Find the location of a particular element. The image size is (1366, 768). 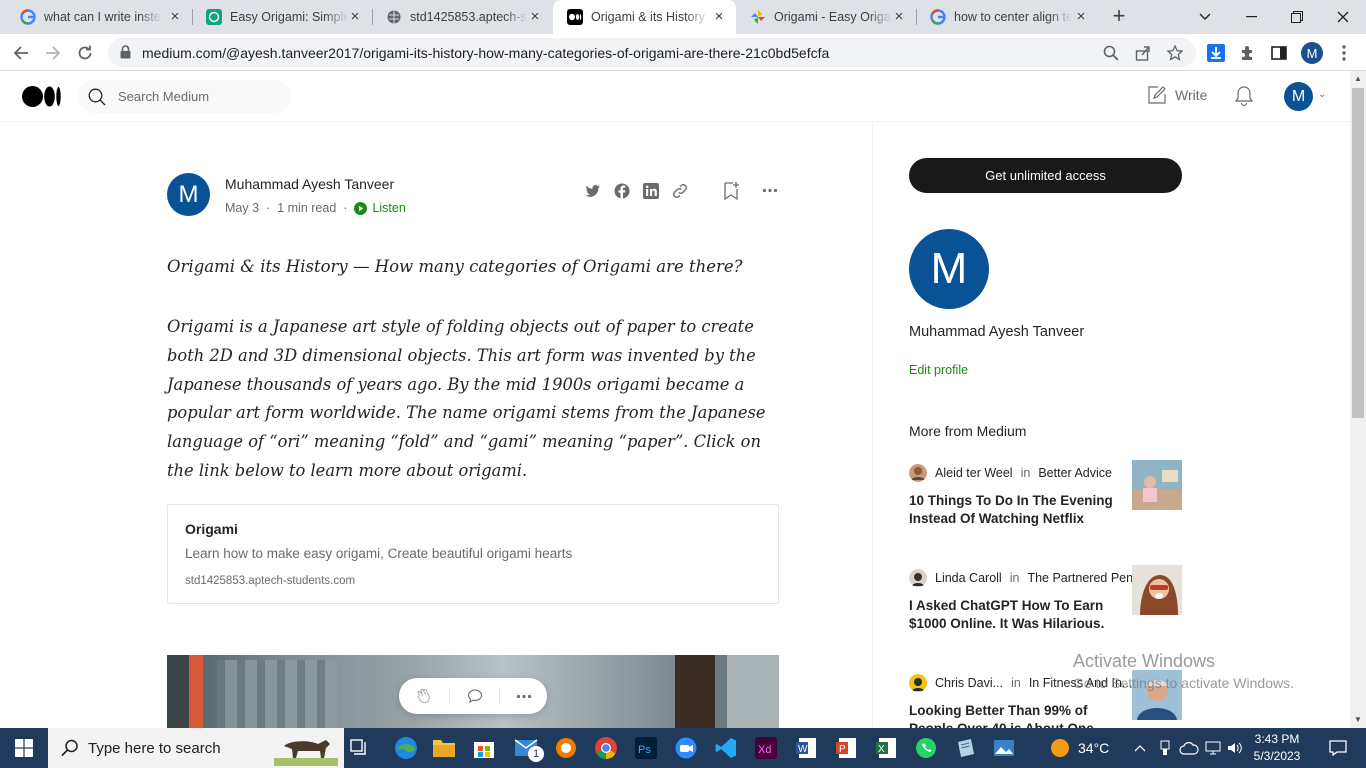

write-button: Write is located at coordinates (1177, 95).